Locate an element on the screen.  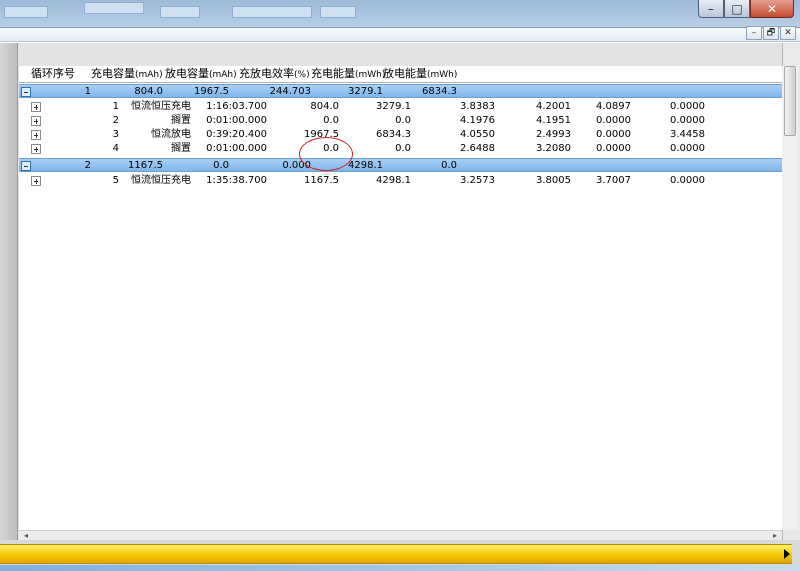
title-bar: – □ ✕ is located at coordinates (400, 14).